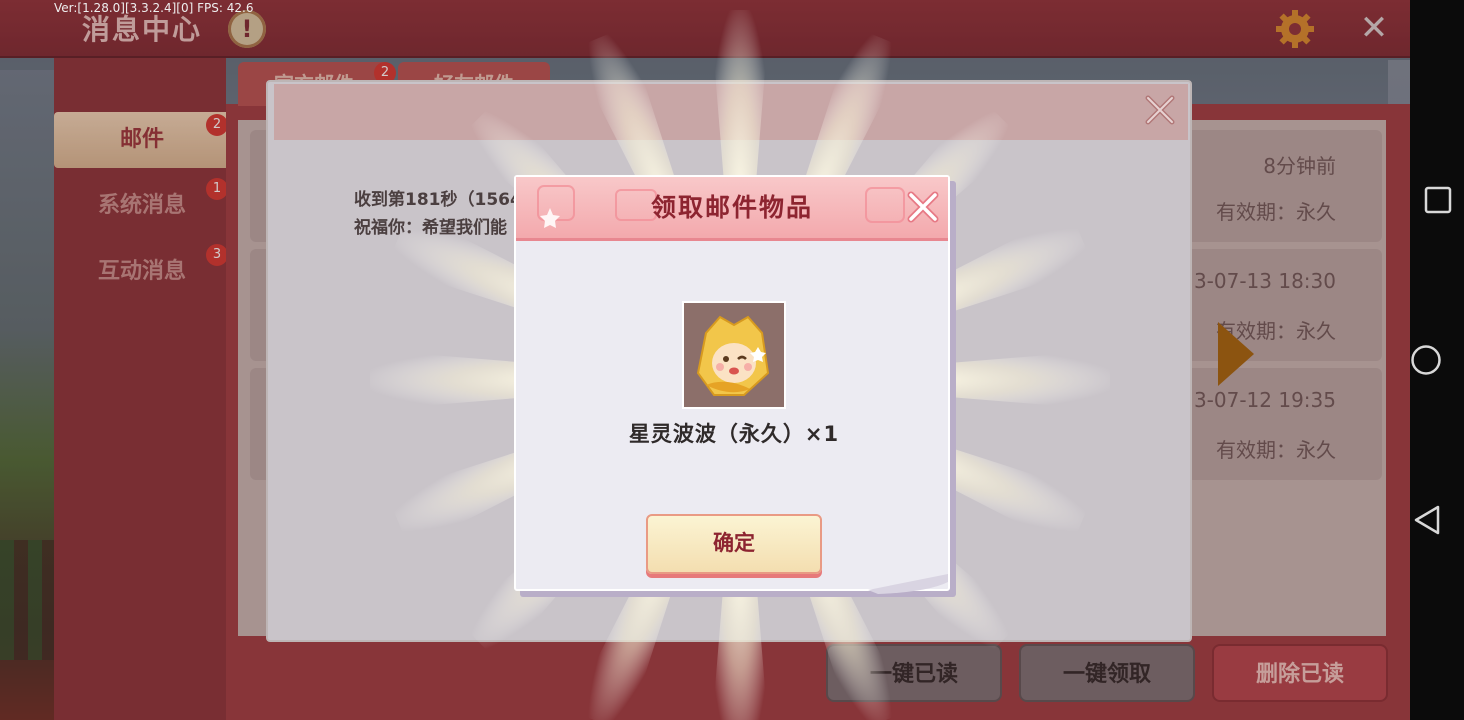 The width and height of the screenshot is (1464, 720). I want to click on mail-detail-header, so click(731, 112).